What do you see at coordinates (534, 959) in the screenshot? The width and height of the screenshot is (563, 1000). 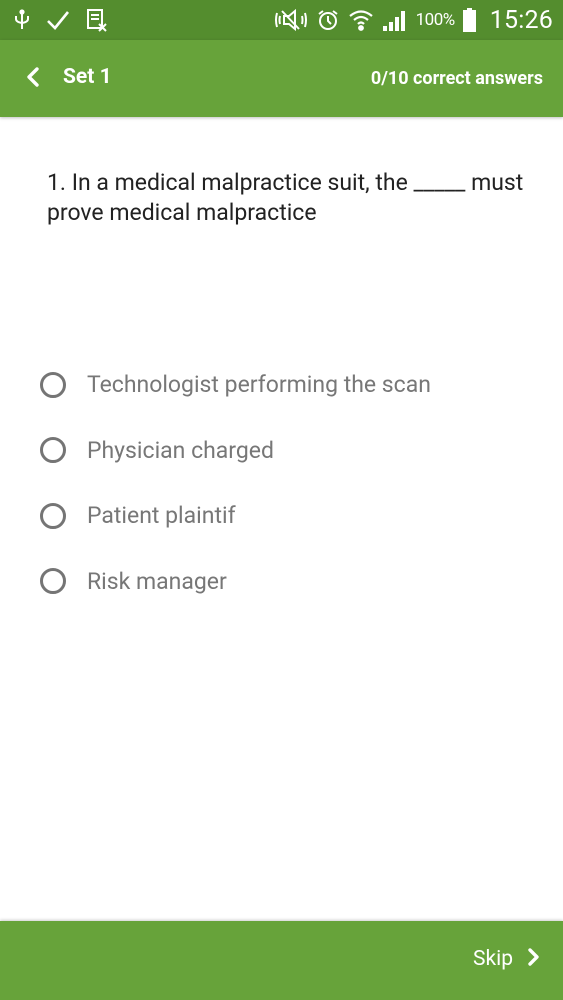 I see `chevron-right-icon` at bounding box center [534, 959].